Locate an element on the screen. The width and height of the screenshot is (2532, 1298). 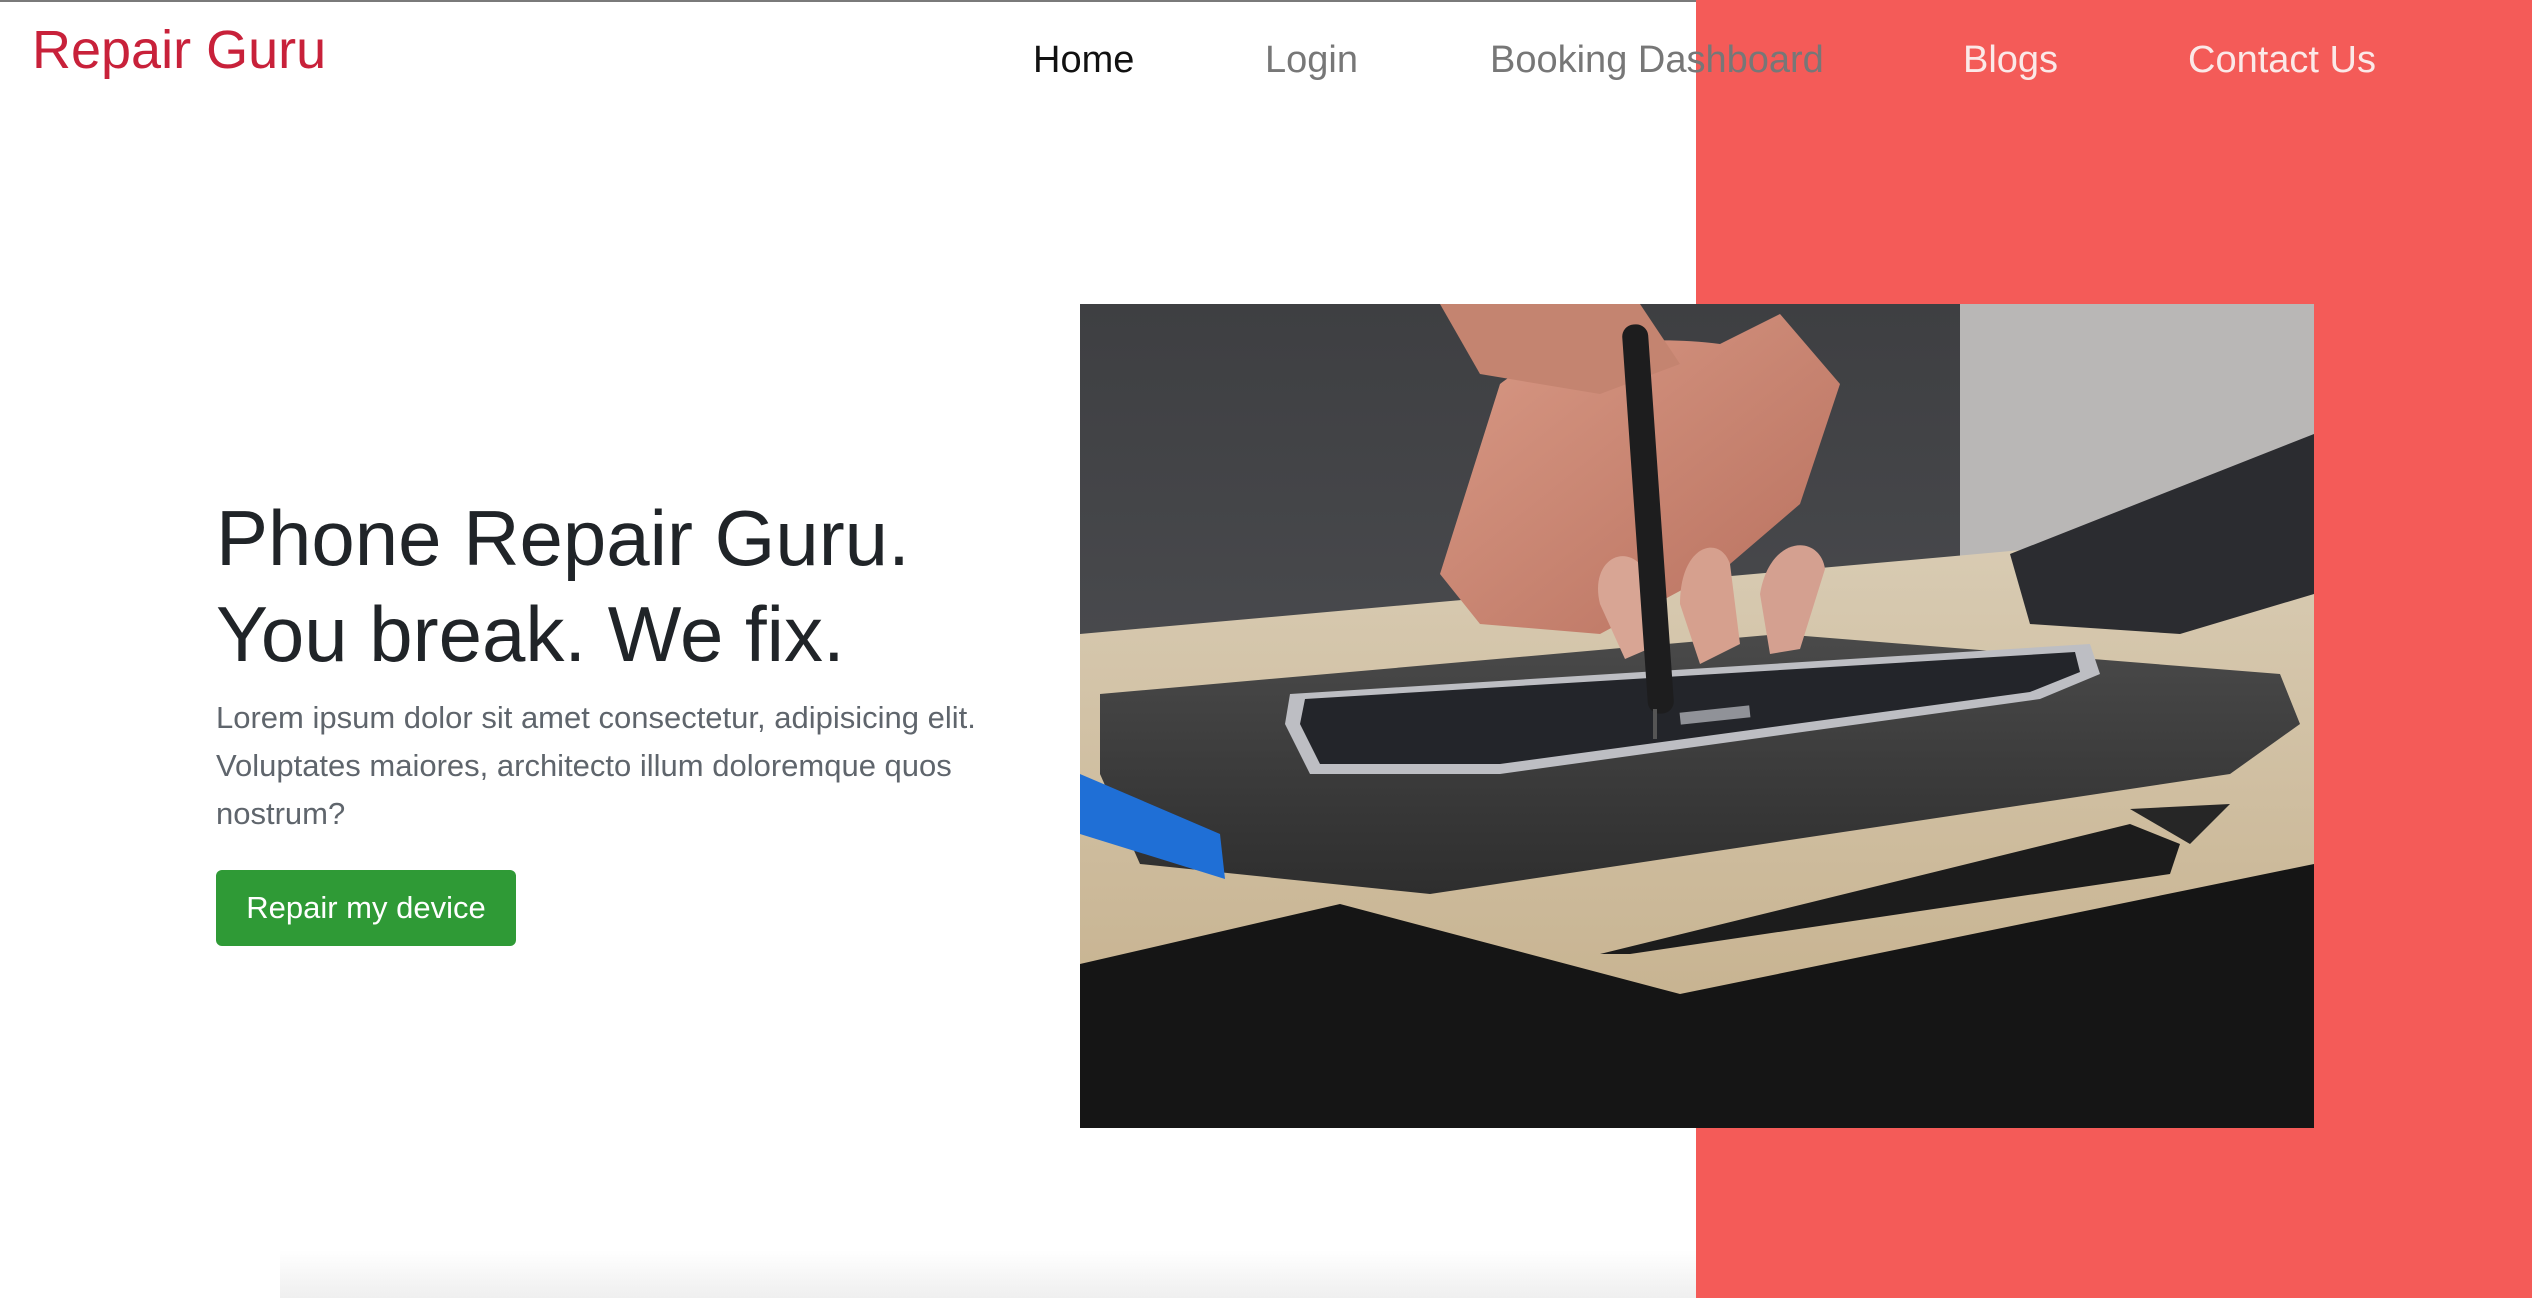
nav-home: Home is located at coordinates (1083, 60).